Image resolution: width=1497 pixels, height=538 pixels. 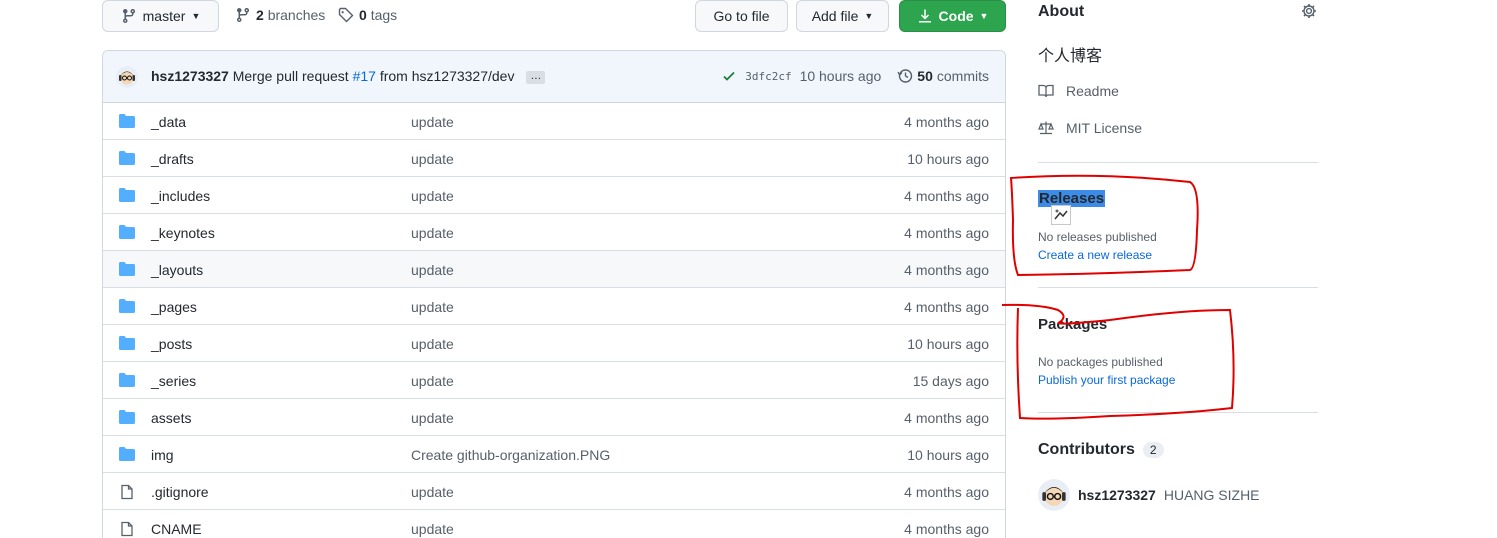 What do you see at coordinates (174, 307) in the screenshot?
I see `file-name-link: _pages` at bounding box center [174, 307].